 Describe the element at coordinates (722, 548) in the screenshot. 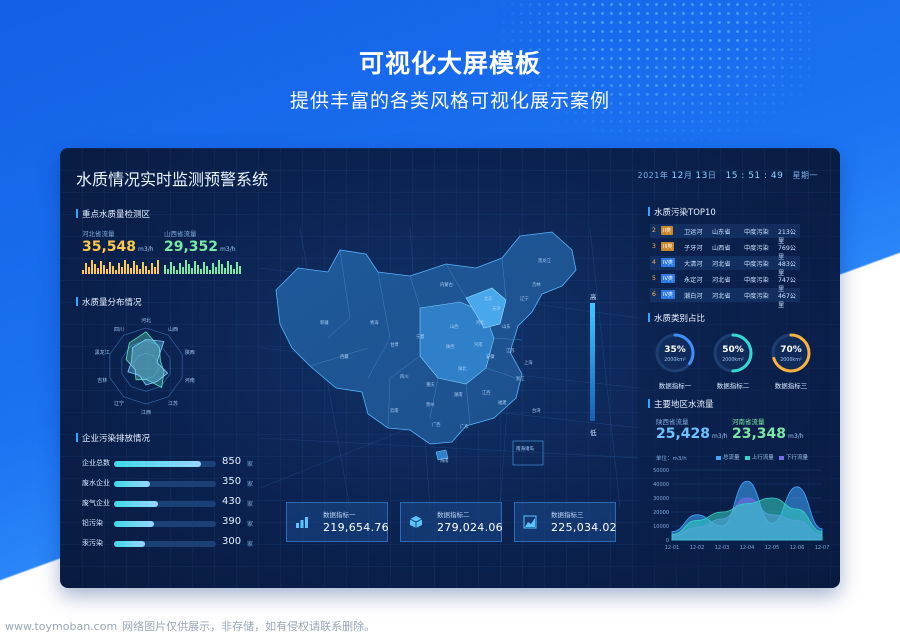

I see `x-tick-label: 12-03` at that location.